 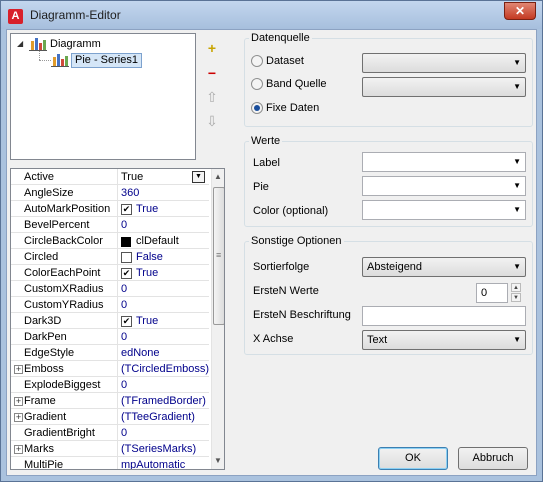 I want to click on property-row: GradientBright 0, so click(x=110, y=433).